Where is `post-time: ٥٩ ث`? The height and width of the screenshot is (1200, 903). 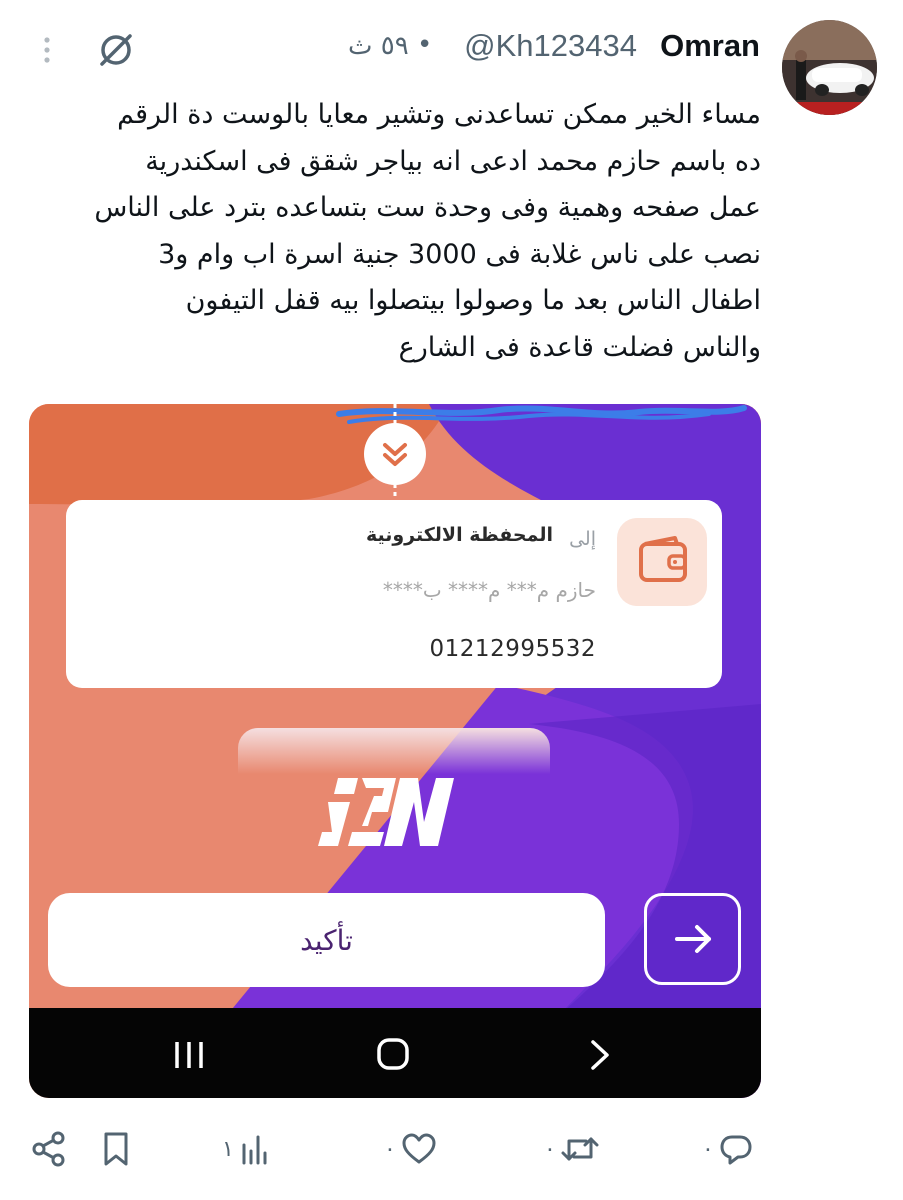
post-time: ٥٩ ث is located at coordinates (378, 46).